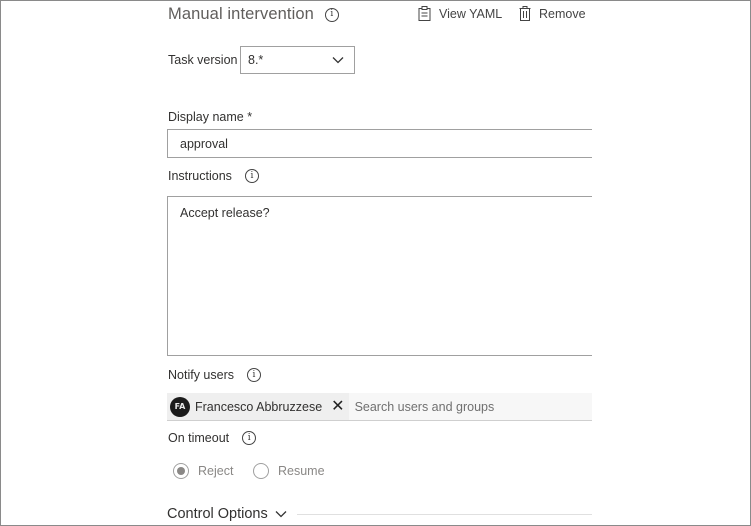  I want to click on on-timeout-label-row: On timeout i, so click(212, 438).